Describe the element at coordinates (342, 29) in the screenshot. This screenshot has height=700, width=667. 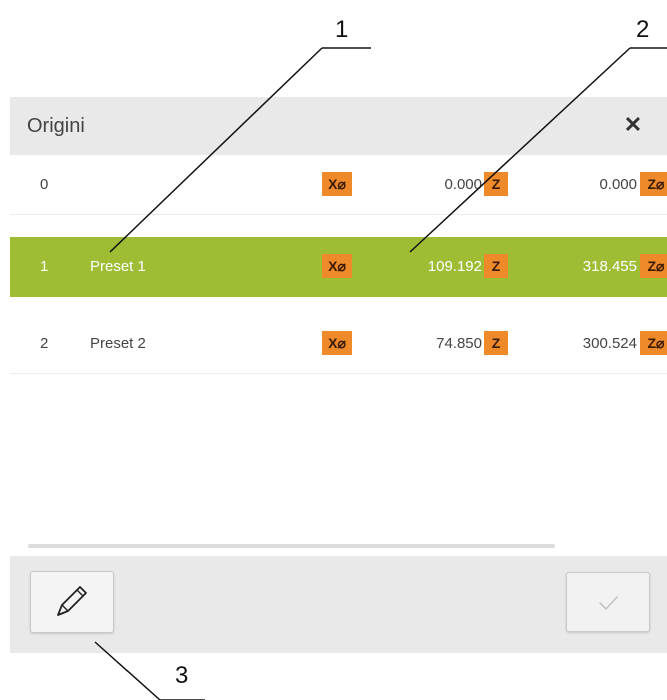
I see `callout-number-1: 1` at that location.